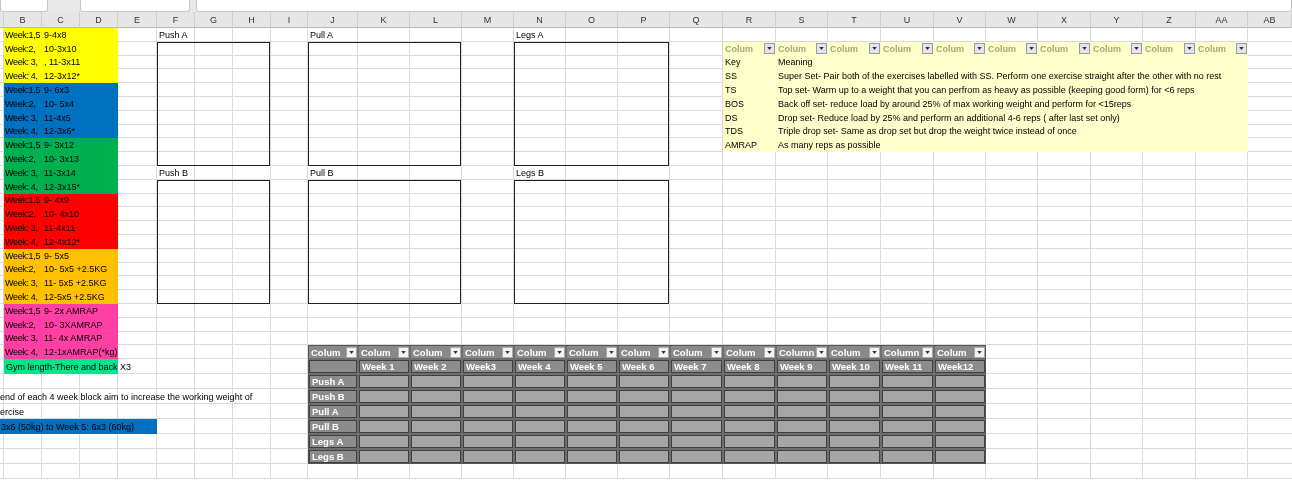 The height and width of the screenshot is (481, 1292). I want to click on column-header: AB, so click(1270, 20).